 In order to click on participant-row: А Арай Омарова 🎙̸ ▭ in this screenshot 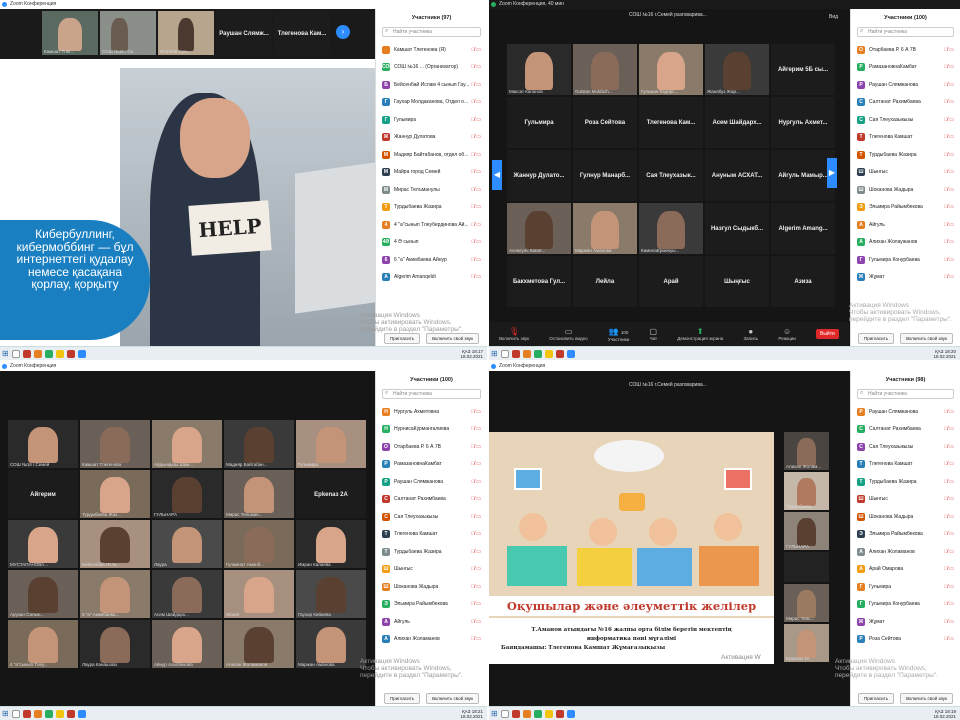, I will do `click(905, 570)`.